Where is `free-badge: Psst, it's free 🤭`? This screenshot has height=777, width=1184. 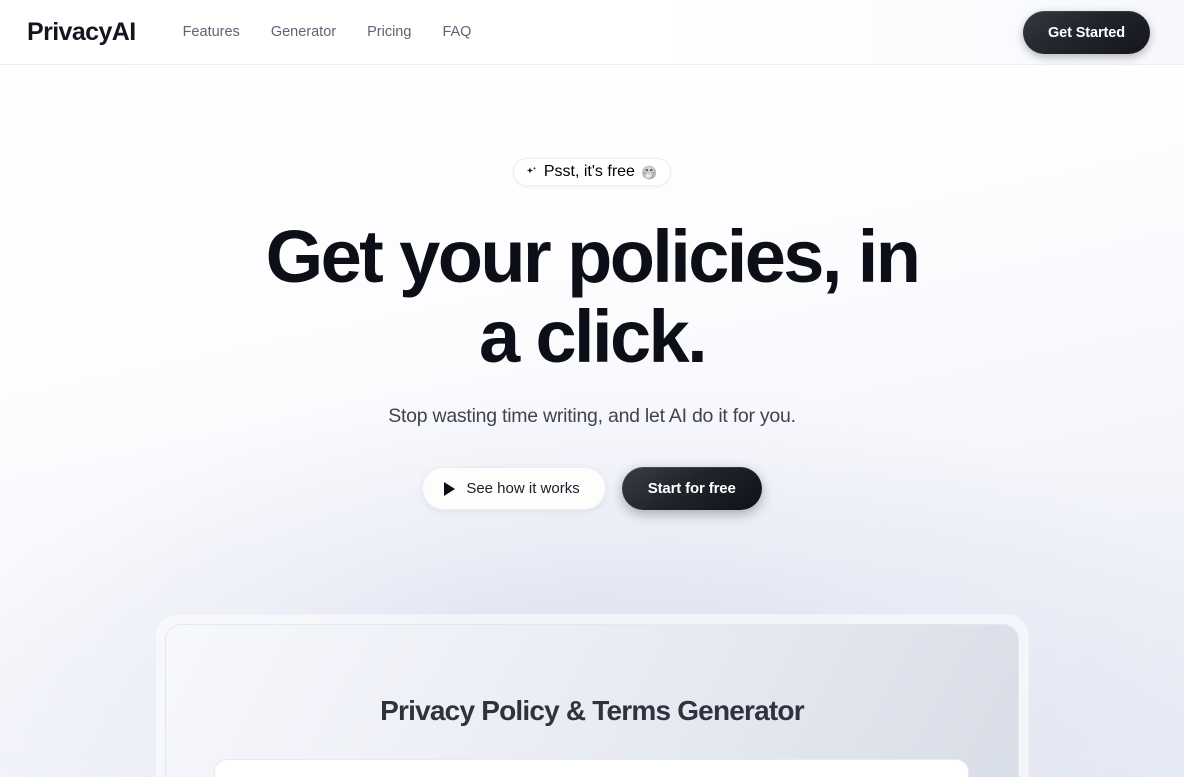
free-badge: Psst, it's free 🤭 is located at coordinates (592, 172).